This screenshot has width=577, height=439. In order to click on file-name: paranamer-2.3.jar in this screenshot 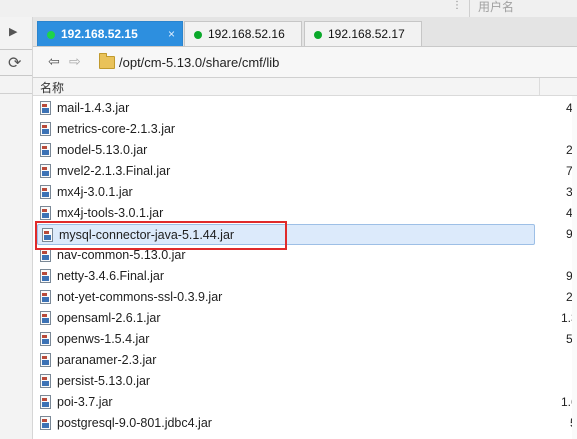, I will do `click(107, 360)`.